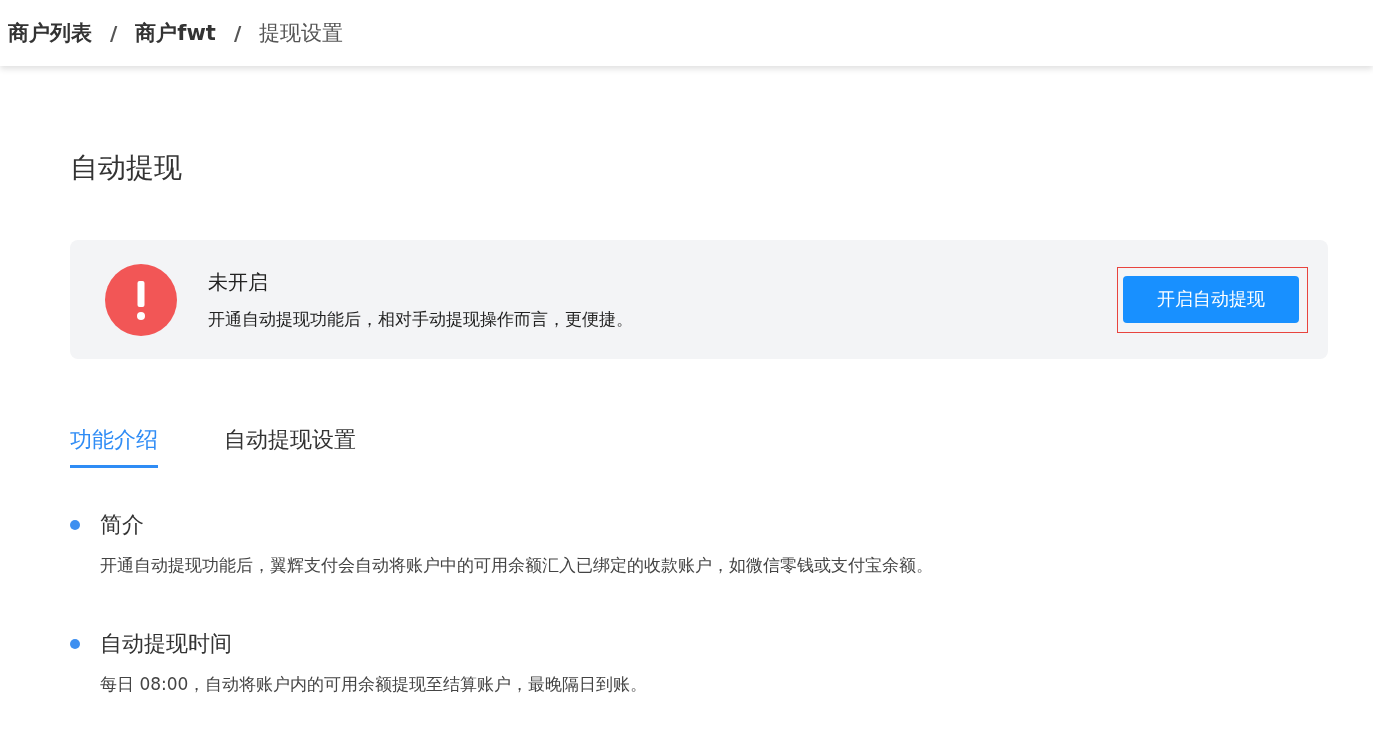  What do you see at coordinates (50, 33) in the screenshot?
I see `breadcrumb-item: 商户列表` at bounding box center [50, 33].